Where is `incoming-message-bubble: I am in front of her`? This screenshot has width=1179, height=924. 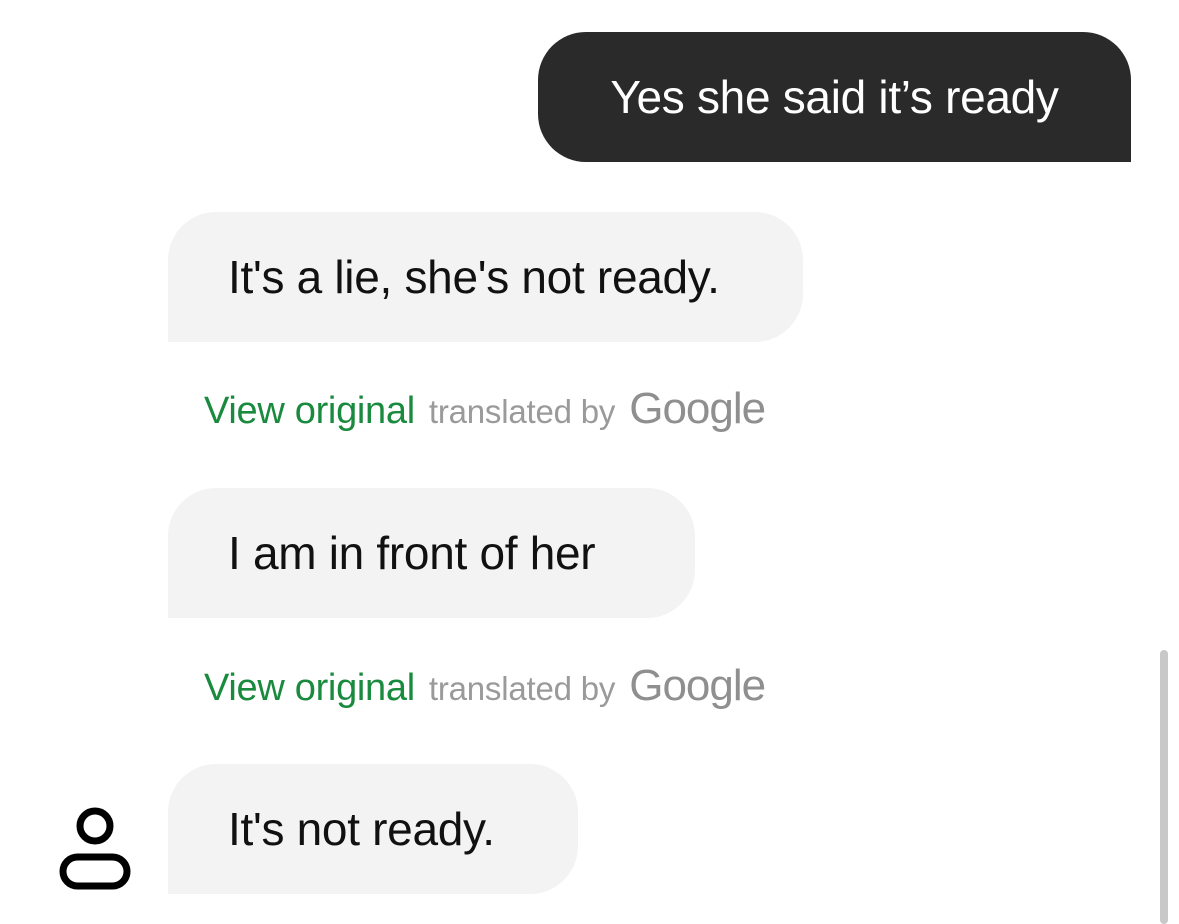
incoming-message-bubble: I am in front of her is located at coordinates (431, 553).